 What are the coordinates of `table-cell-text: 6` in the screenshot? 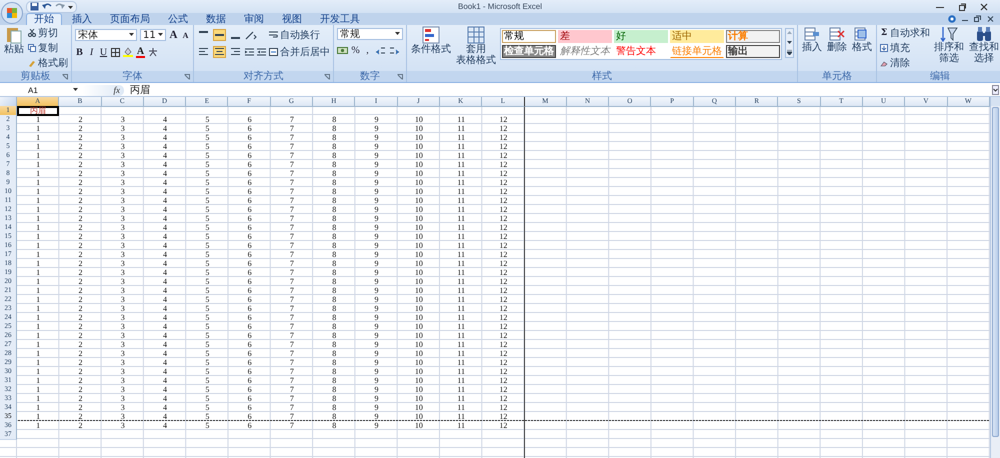 It's located at (249, 165).